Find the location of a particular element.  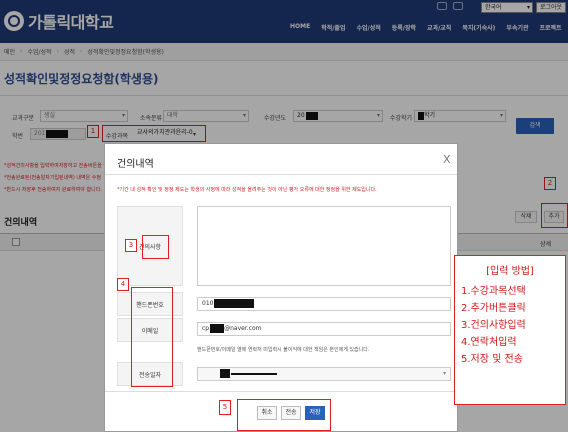

phone-input: 010 is located at coordinates (324, 304).